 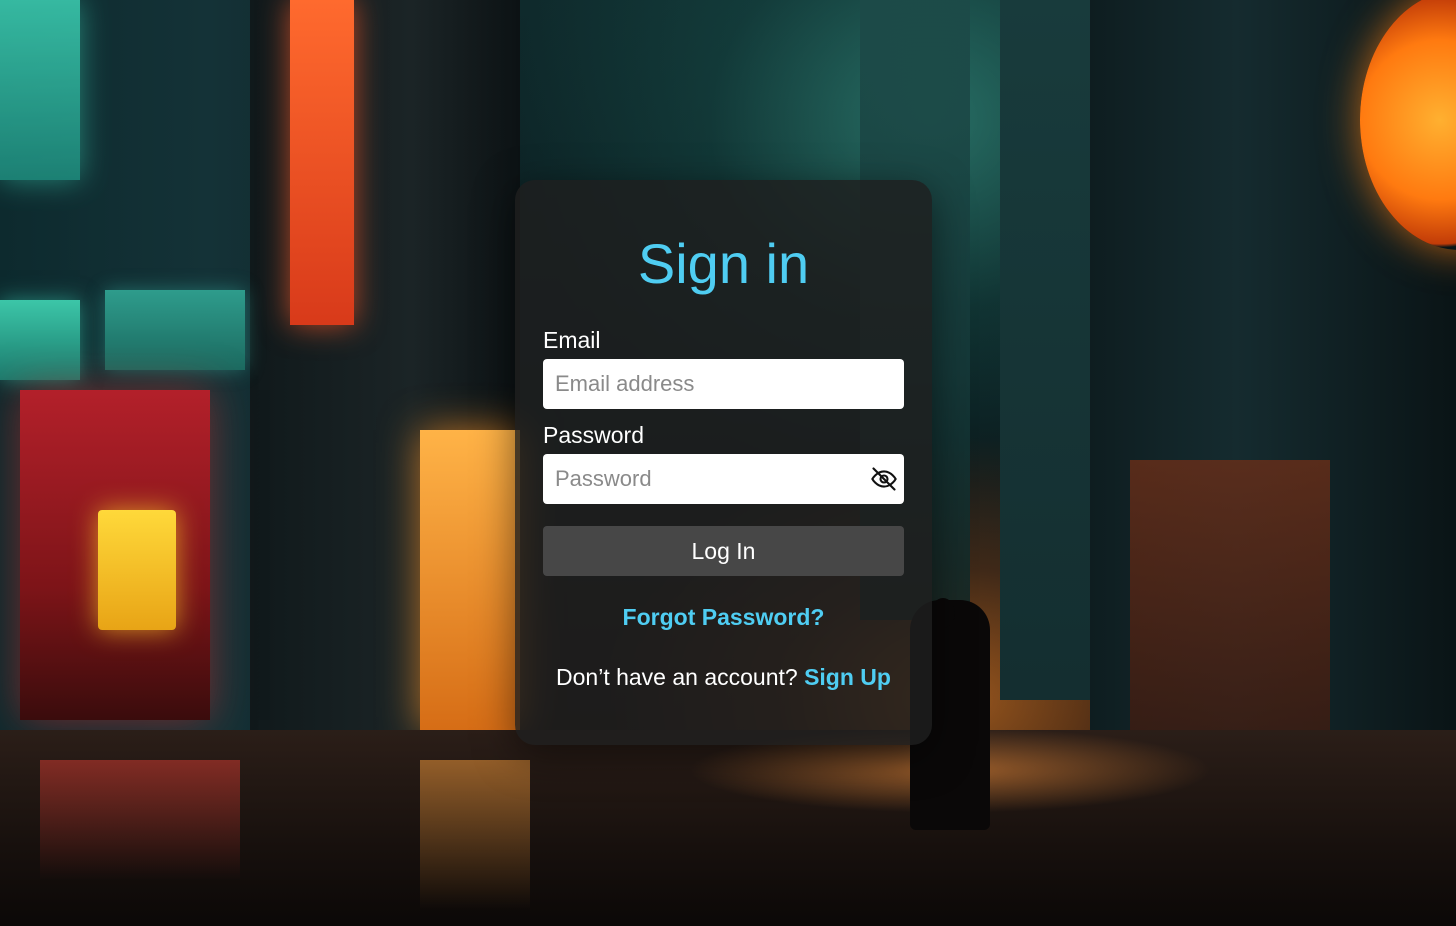 I want to click on page-title: Sign in, so click(x=723, y=263).